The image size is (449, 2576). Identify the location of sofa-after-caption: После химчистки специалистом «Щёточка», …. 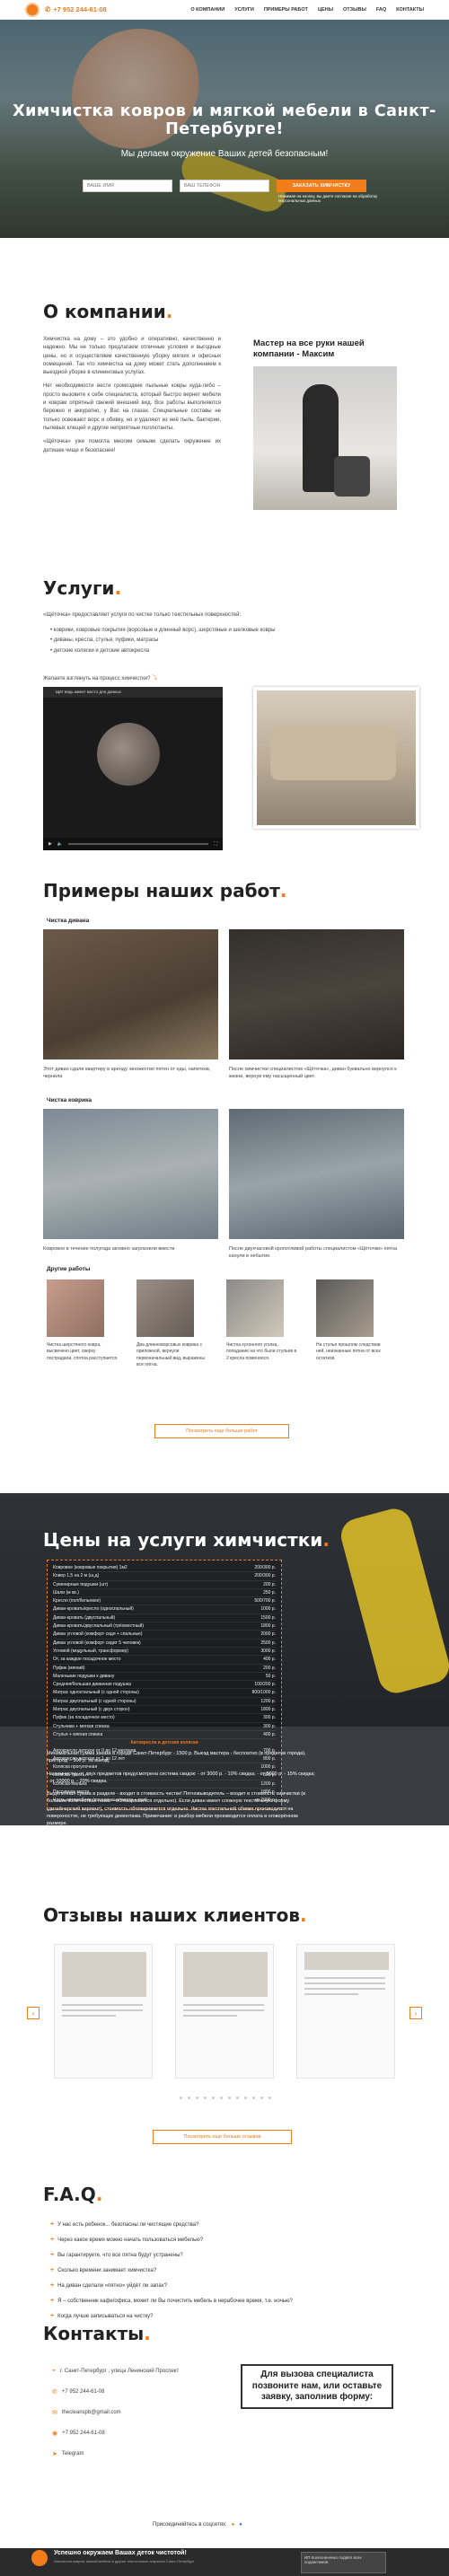
(313, 1073).